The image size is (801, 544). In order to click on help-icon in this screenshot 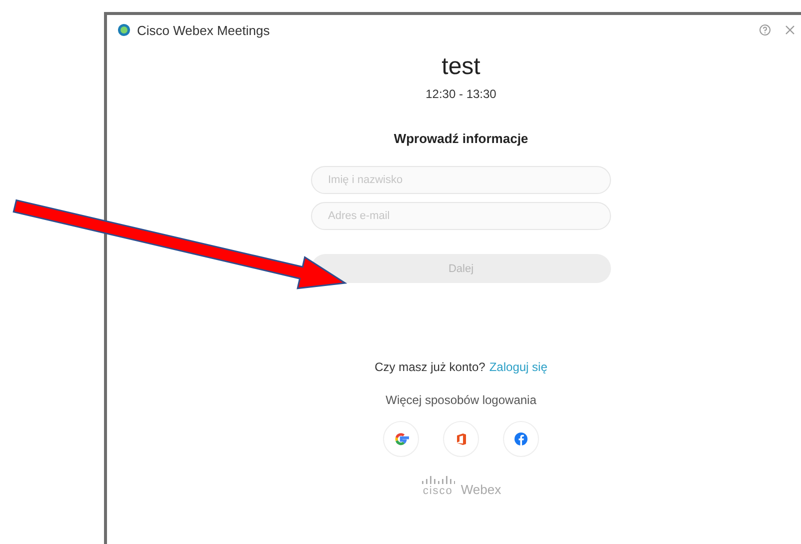, I will do `click(765, 30)`.